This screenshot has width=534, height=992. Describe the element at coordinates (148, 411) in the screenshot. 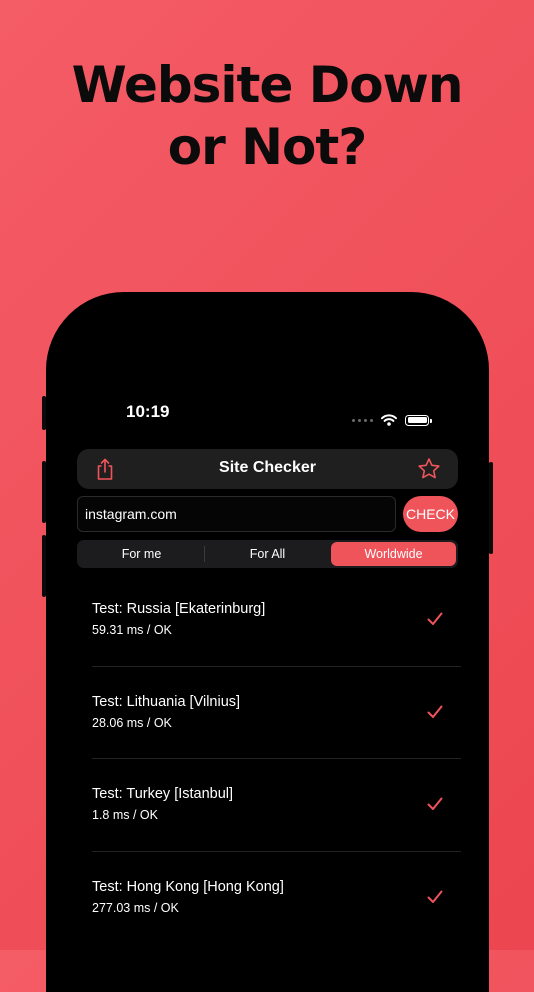

I see `status-time: 10:19` at that location.